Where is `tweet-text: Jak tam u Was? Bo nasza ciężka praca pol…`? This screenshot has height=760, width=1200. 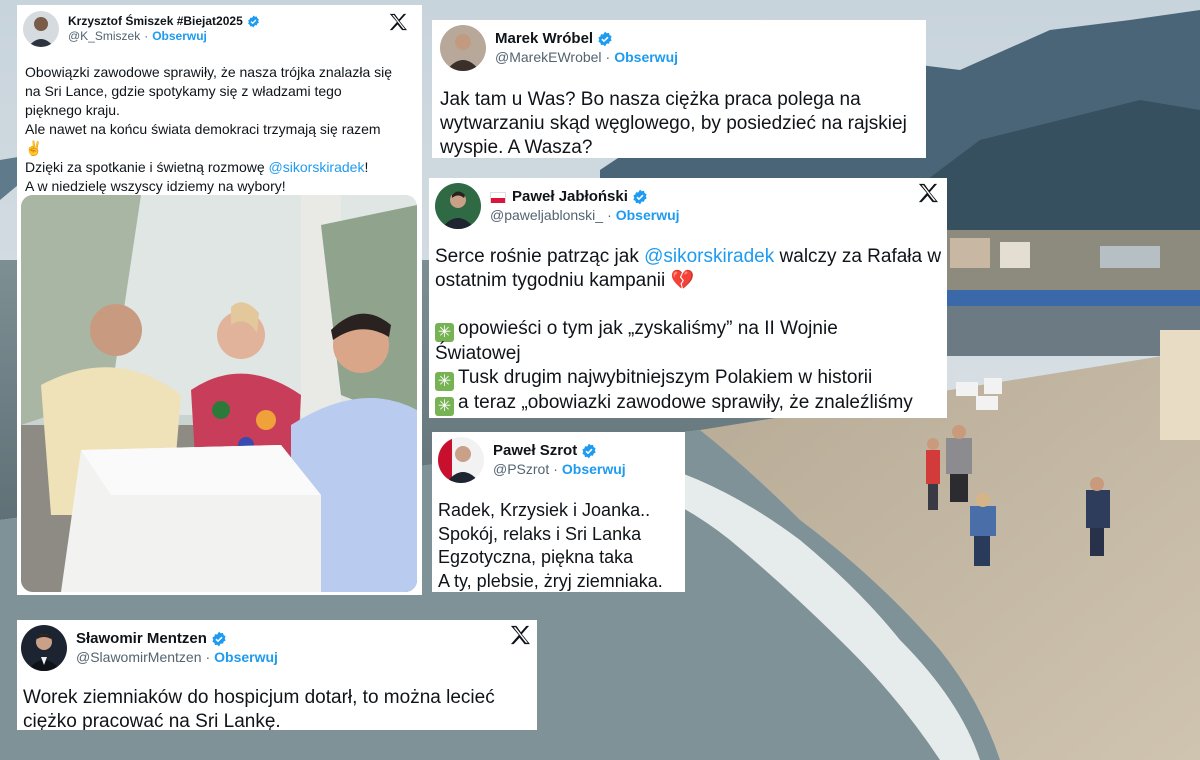
tweet-text: Jak tam u Was? Bo nasza ciężka praca pol… is located at coordinates (679, 123).